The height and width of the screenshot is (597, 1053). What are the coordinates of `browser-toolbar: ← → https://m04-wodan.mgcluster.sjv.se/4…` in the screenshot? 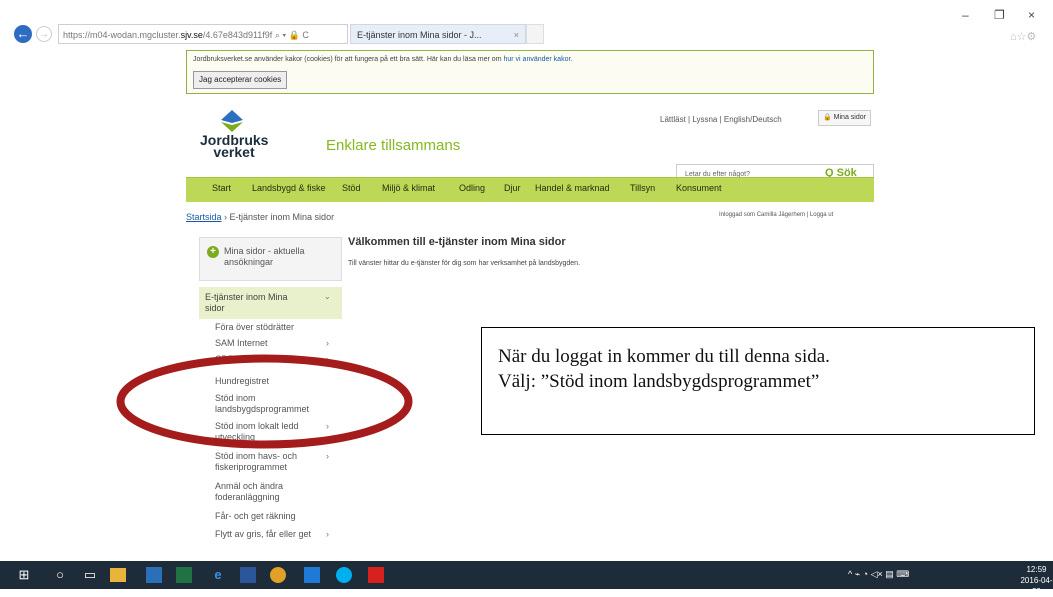 It's located at (526, 23).